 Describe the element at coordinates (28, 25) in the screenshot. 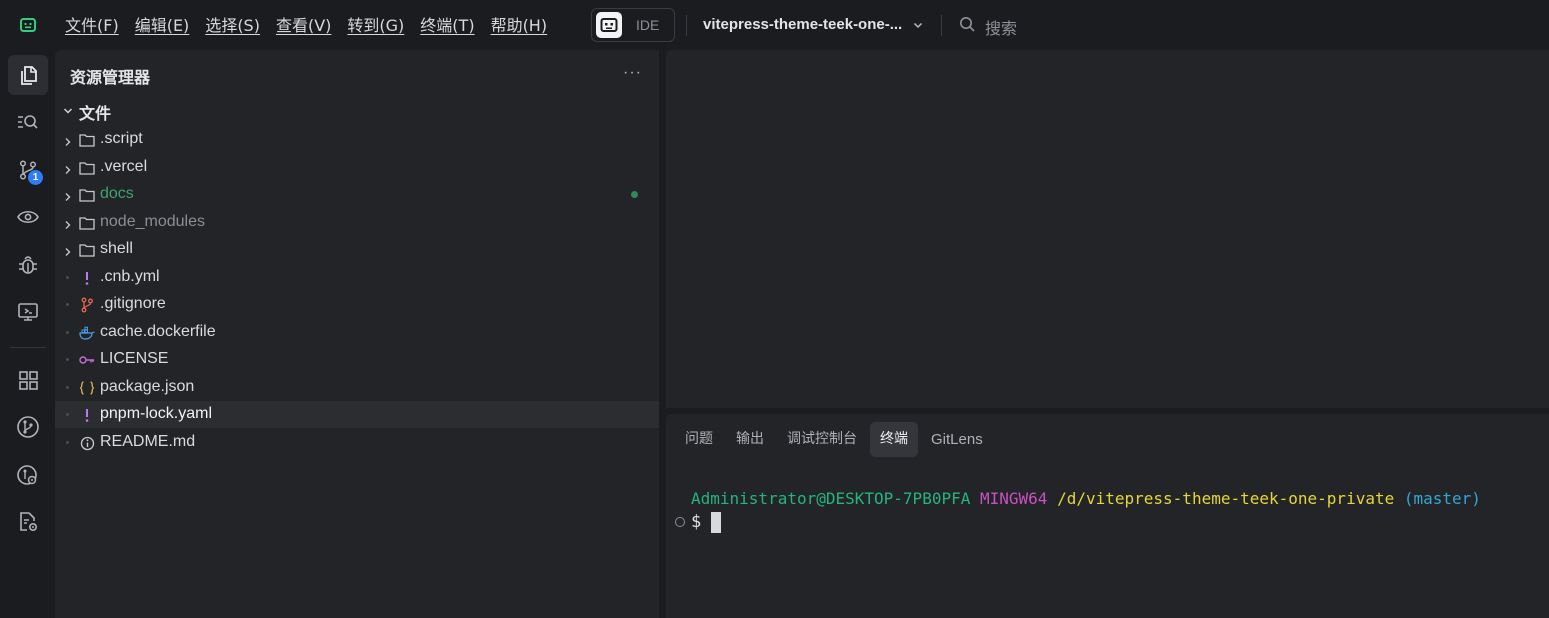

I see `app-logo-icon` at that location.